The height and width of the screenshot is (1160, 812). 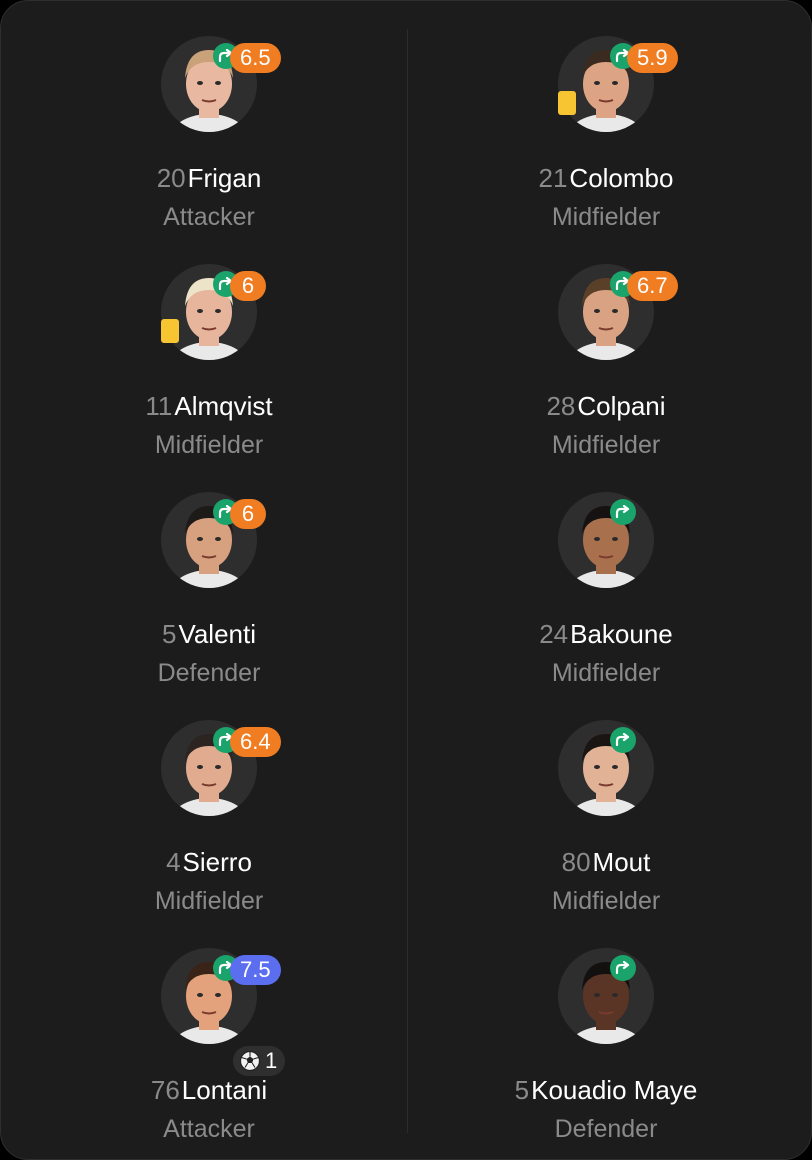 What do you see at coordinates (255, 970) in the screenshot?
I see `rating-badge: 7.5` at bounding box center [255, 970].